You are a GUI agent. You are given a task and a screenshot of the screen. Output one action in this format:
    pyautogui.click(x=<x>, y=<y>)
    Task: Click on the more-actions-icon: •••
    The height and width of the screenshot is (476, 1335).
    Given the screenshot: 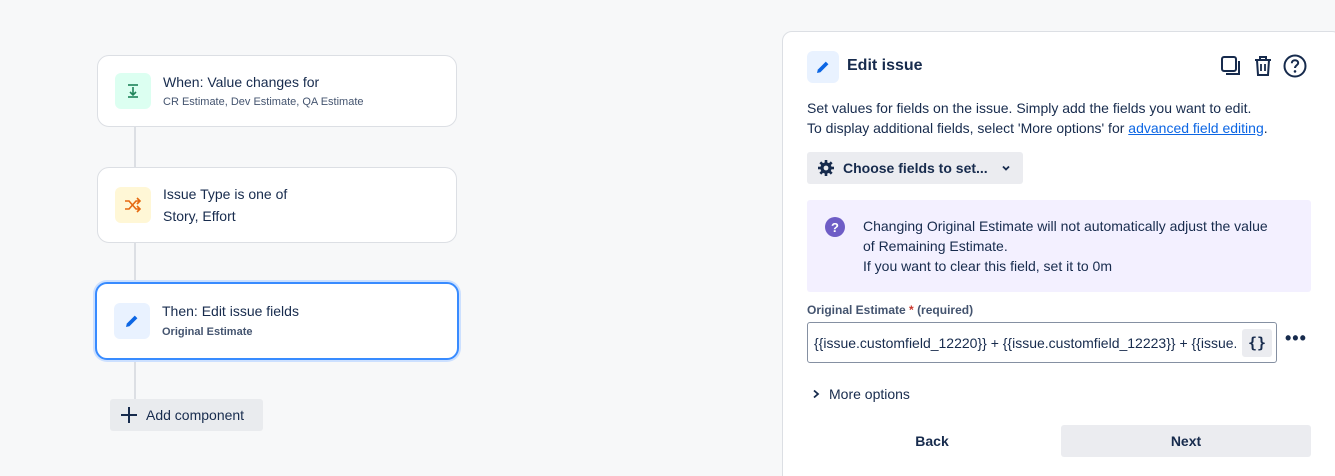 What is the action you would take?
    pyautogui.click(x=1296, y=338)
    